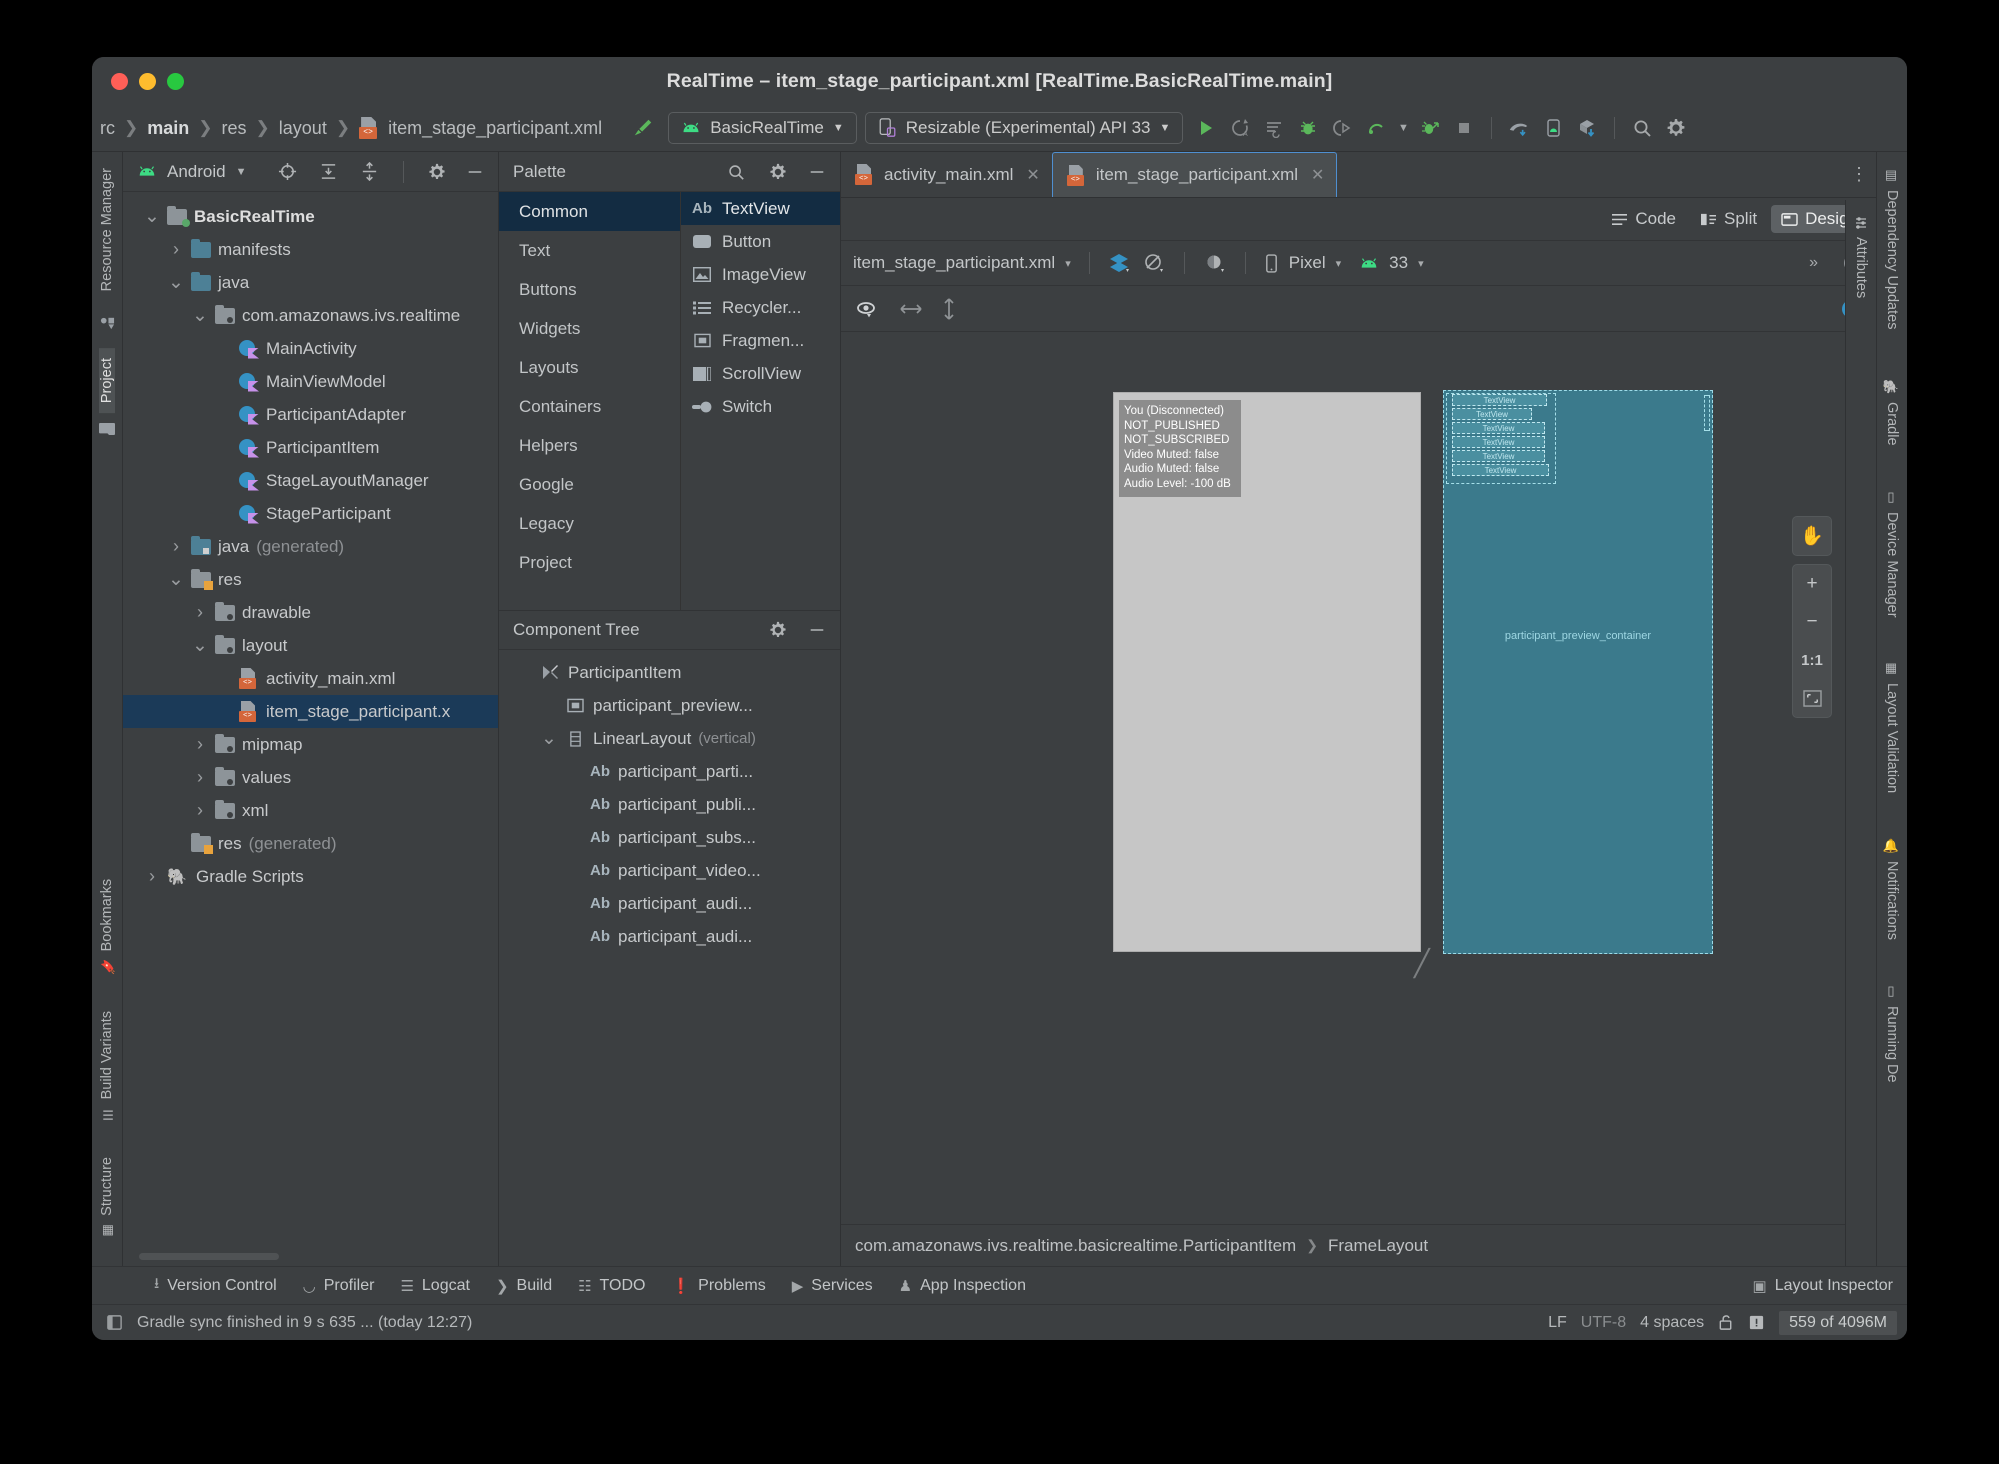 This screenshot has width=1999, height=1464. What do you see at coordinates (962, 1286) in the screenshot?
I see `tool-window-app-inspection: ♟ App Inspection` at bounding box center [962, 1286].